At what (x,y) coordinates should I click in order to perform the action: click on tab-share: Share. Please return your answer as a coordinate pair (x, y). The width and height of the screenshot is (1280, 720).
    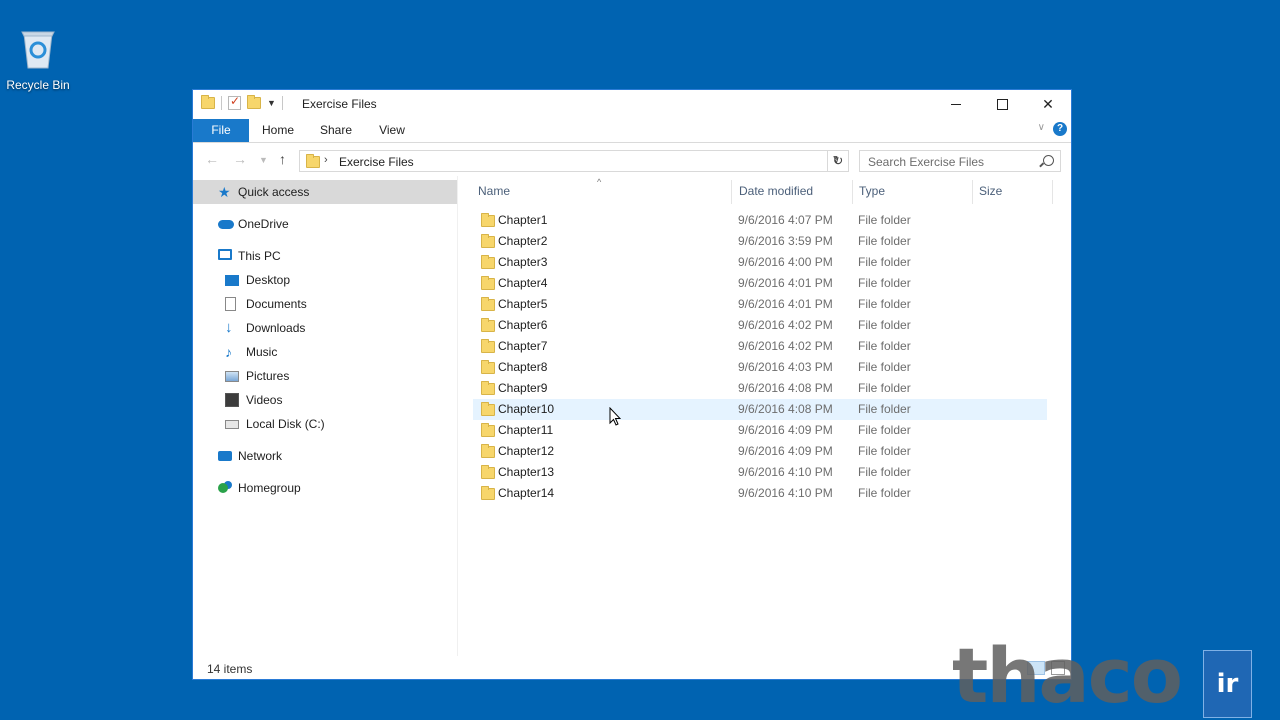
    Looking at the image, I should click on (336, 130).